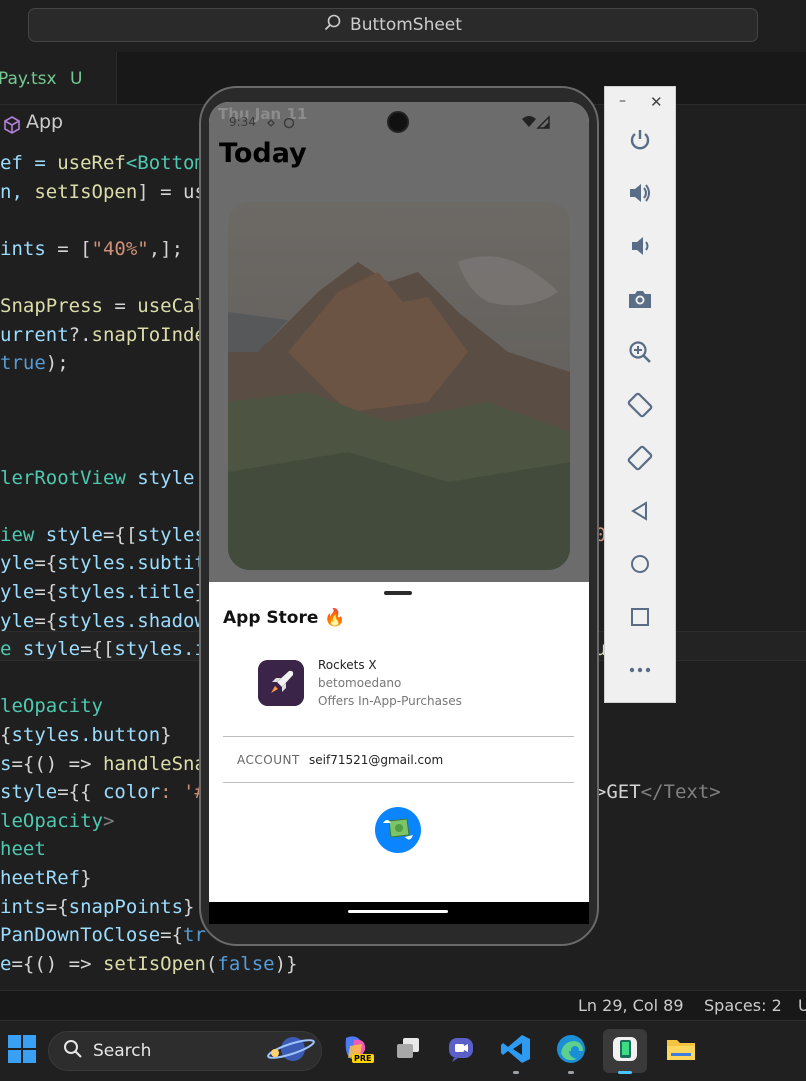 Image resolution: width=806 pixels, height=1081 pixels. I want to click on taskbar-search-box: Search, so click(185, 1051).